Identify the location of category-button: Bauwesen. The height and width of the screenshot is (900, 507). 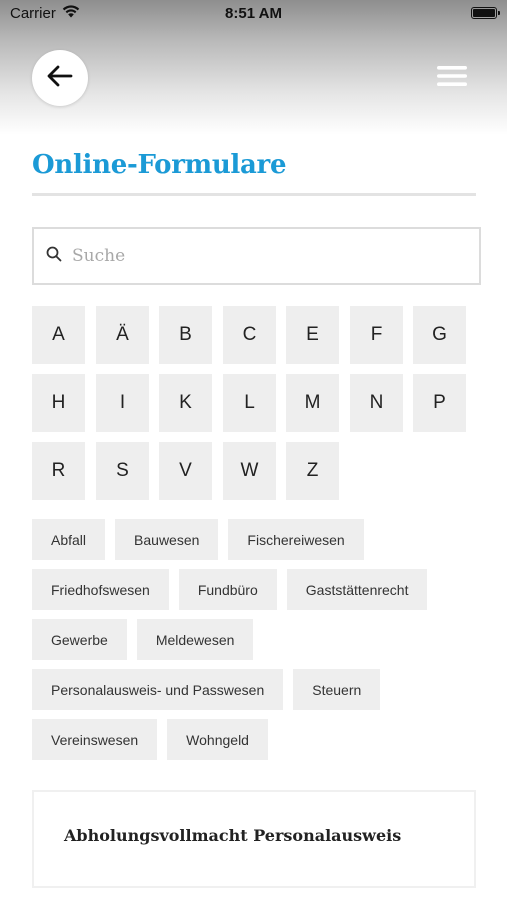
(167, 539).